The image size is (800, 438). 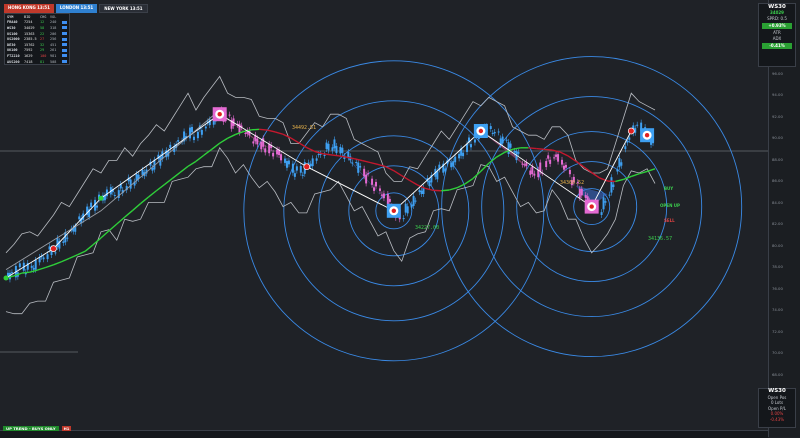 What do you see at coordinates (56, 34) in the screenshot?
I see `watch-vol: 206` at bounding box center [56, 34].